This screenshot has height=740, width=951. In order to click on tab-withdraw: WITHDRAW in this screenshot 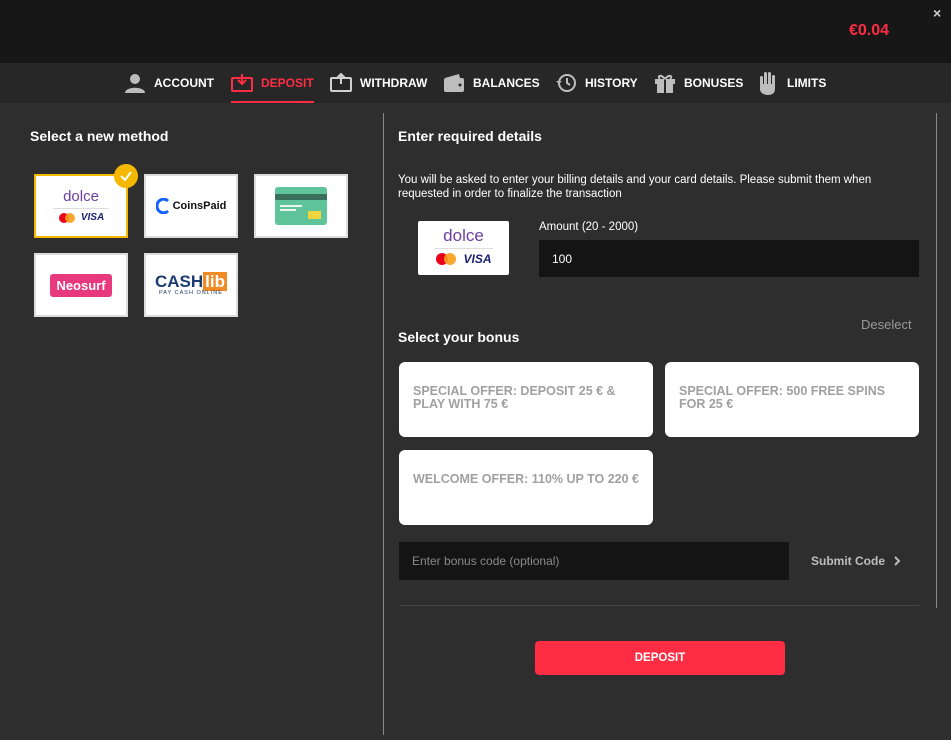, I will do `click(378, 83)`.